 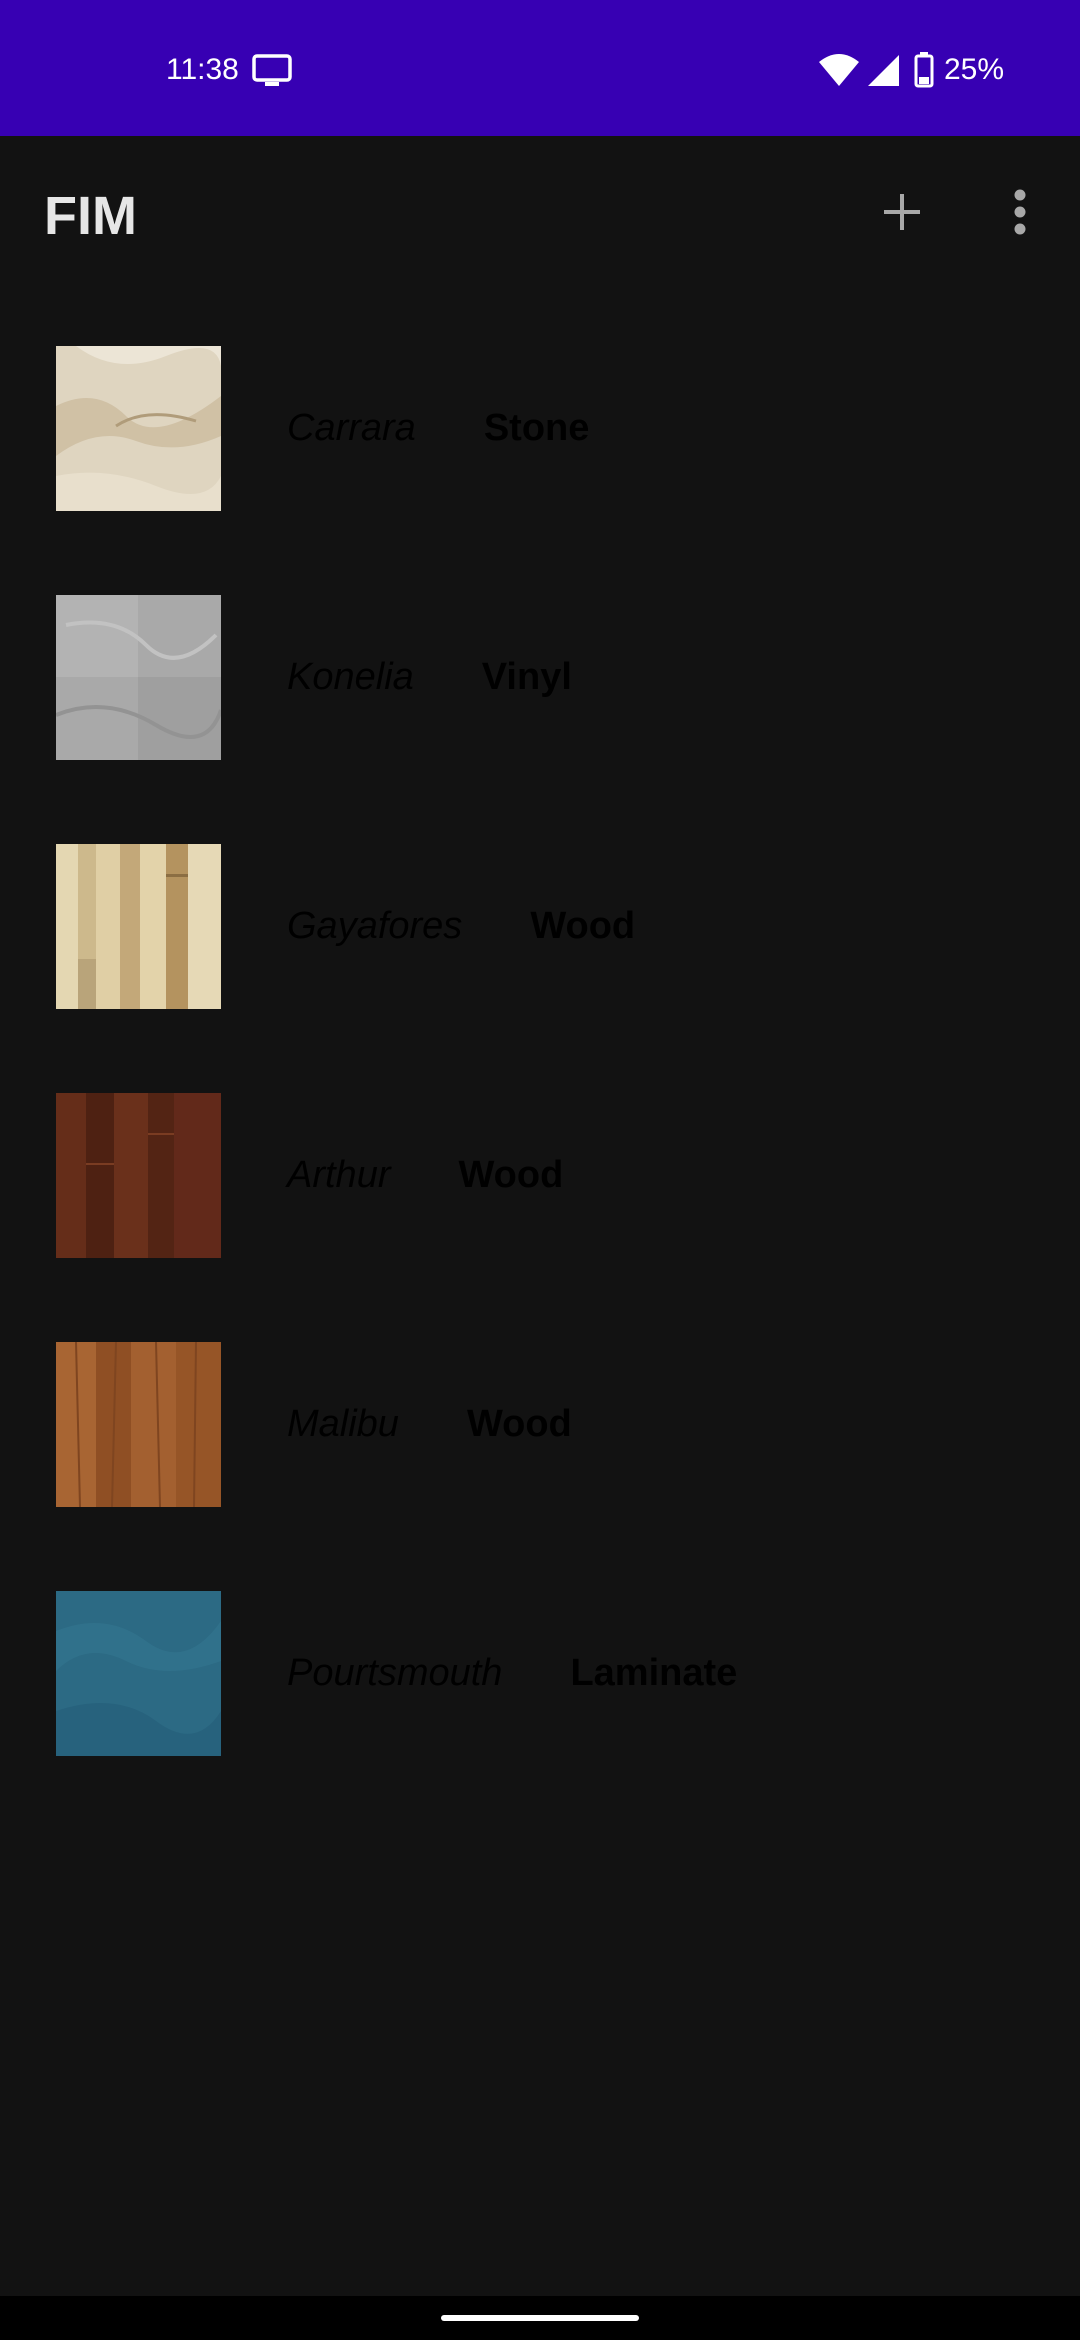 I want to click on list-item: Pourtsmouth Laminate, so click(x=540, y=1715).